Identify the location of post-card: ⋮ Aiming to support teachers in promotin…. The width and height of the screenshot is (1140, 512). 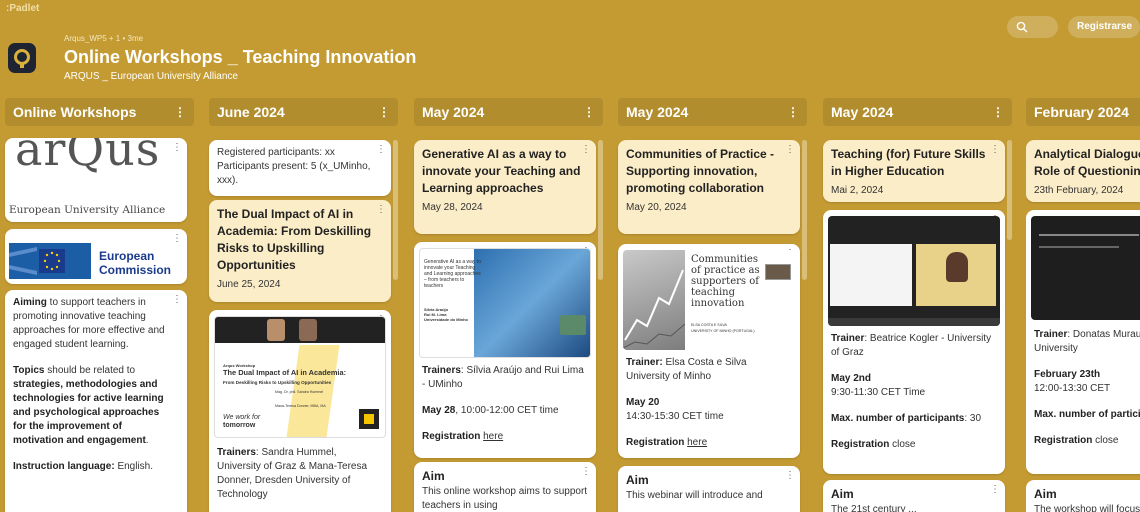
(96, 401).